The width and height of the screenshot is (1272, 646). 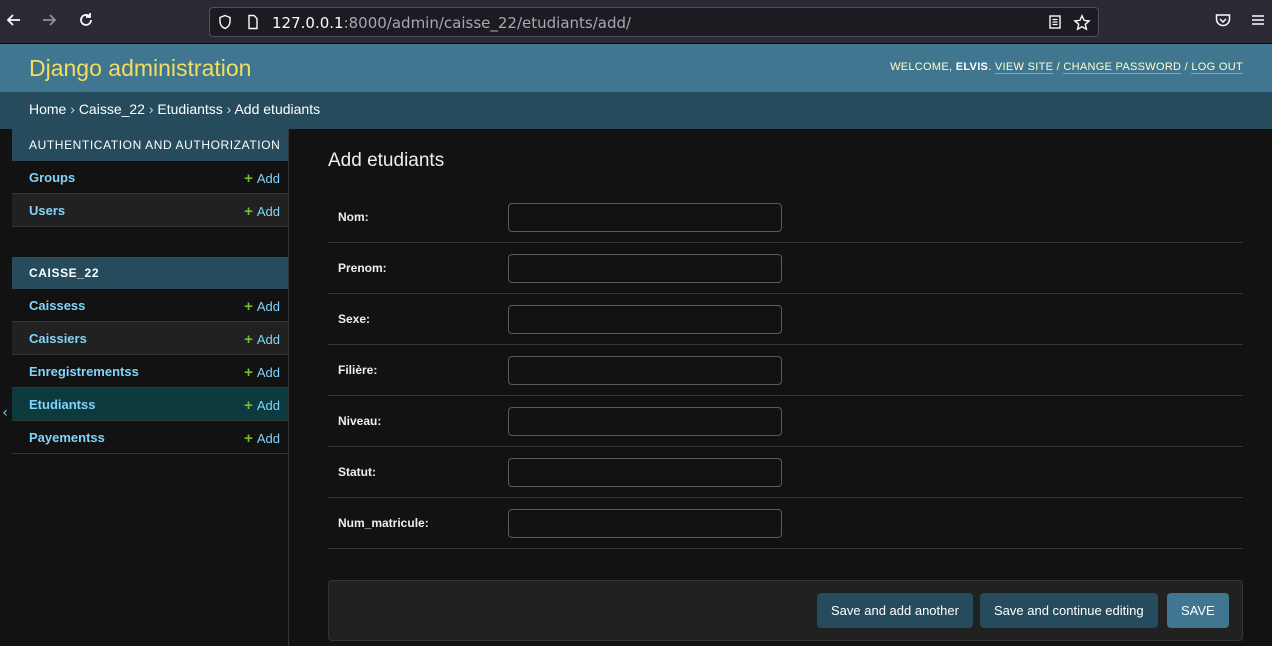 I want to click on add-users-link: + Add, so click(x=262, y=211).